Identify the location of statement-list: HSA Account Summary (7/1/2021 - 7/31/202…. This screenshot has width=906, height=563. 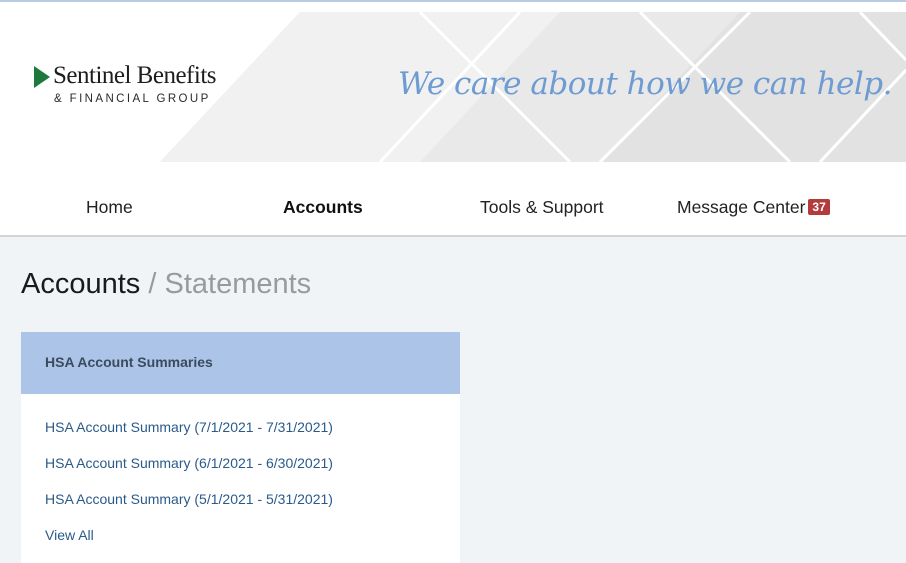
(240, 478).